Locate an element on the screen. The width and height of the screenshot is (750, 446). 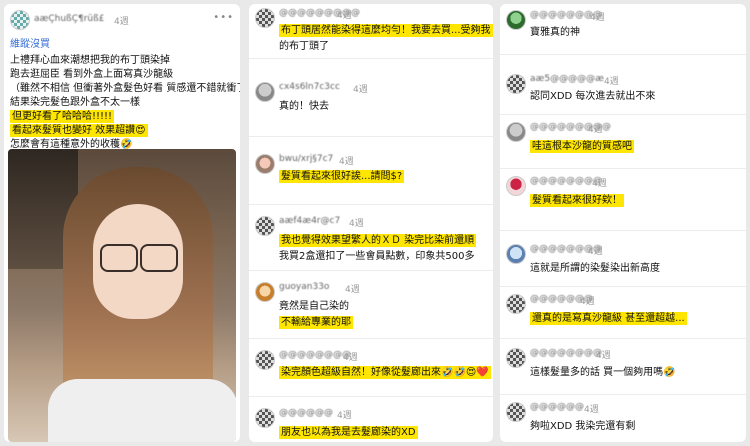
post-line-5: 但更好看了哈哈哈!!!!! is located at coordinates (62, 116).